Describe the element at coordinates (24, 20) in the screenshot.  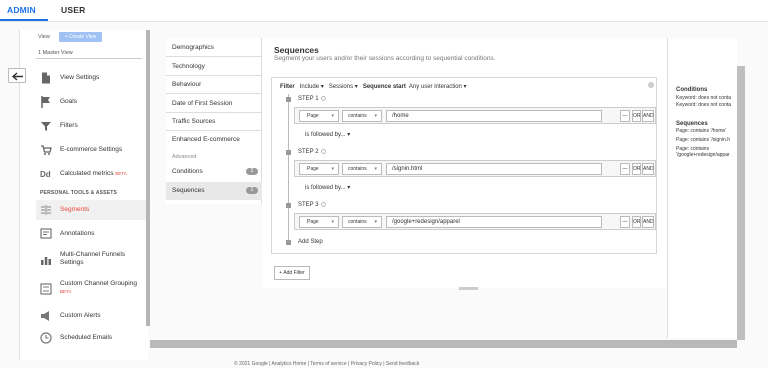
I see `active-tab-indicator` at that location.